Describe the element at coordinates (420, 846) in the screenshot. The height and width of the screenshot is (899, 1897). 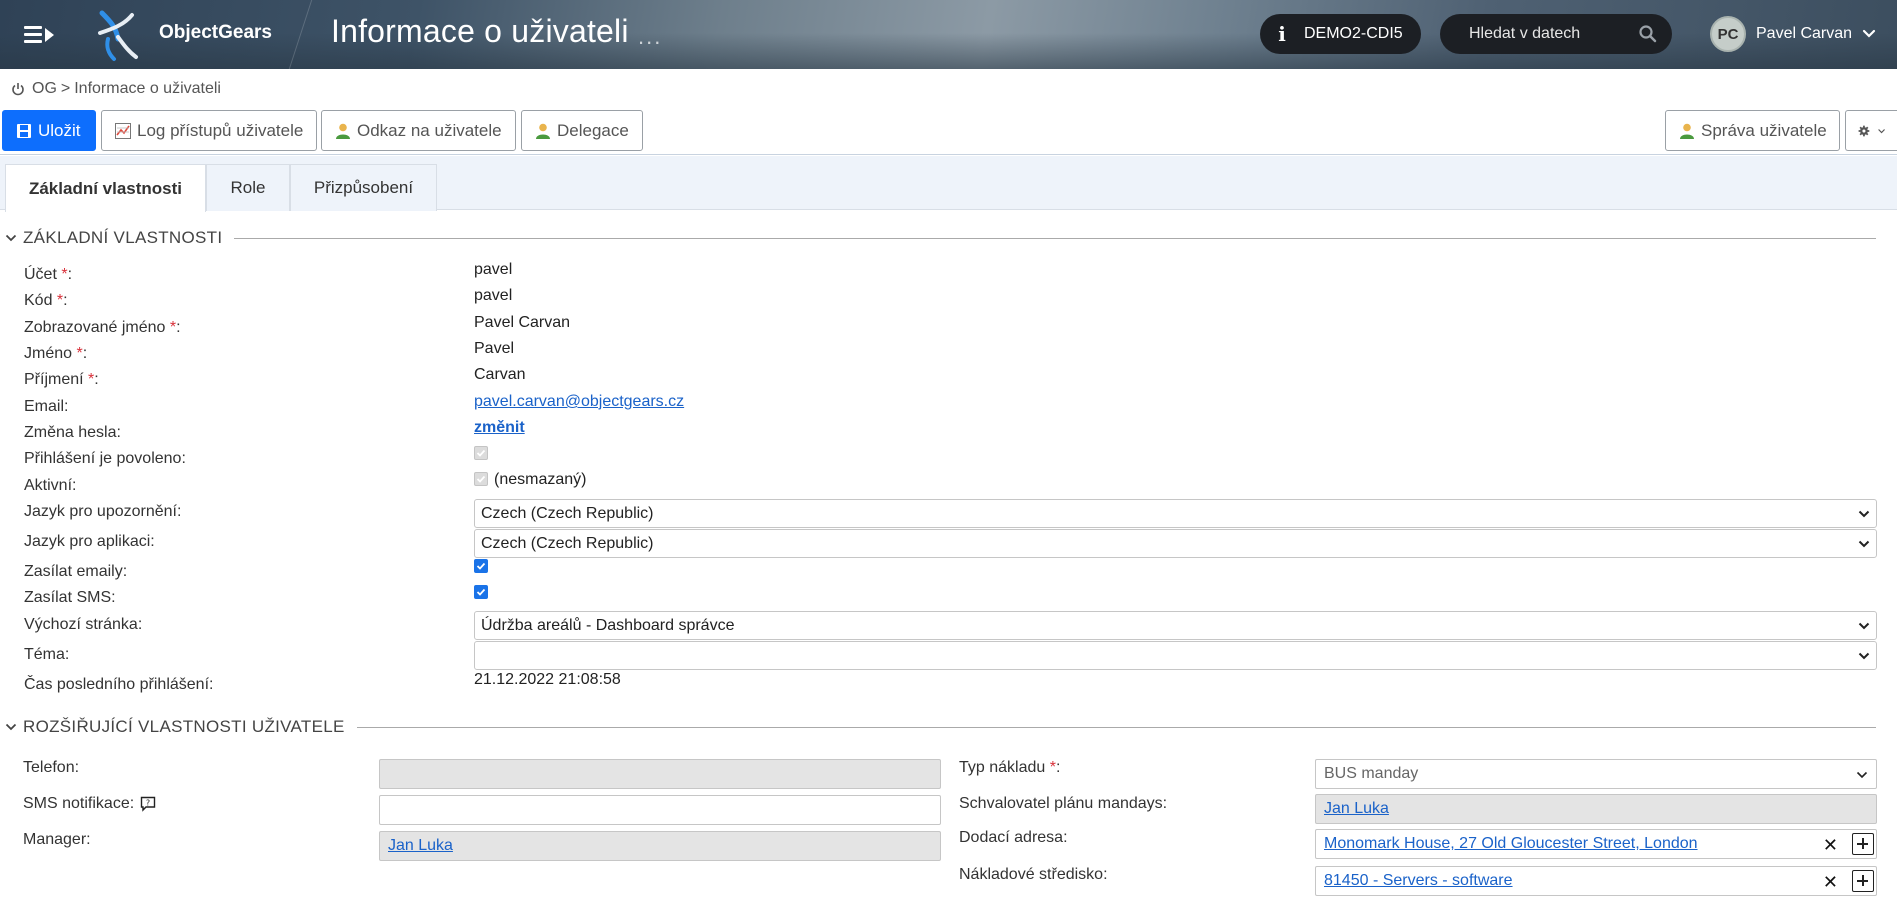
I see `manager-link: Jan Luka` at that location.